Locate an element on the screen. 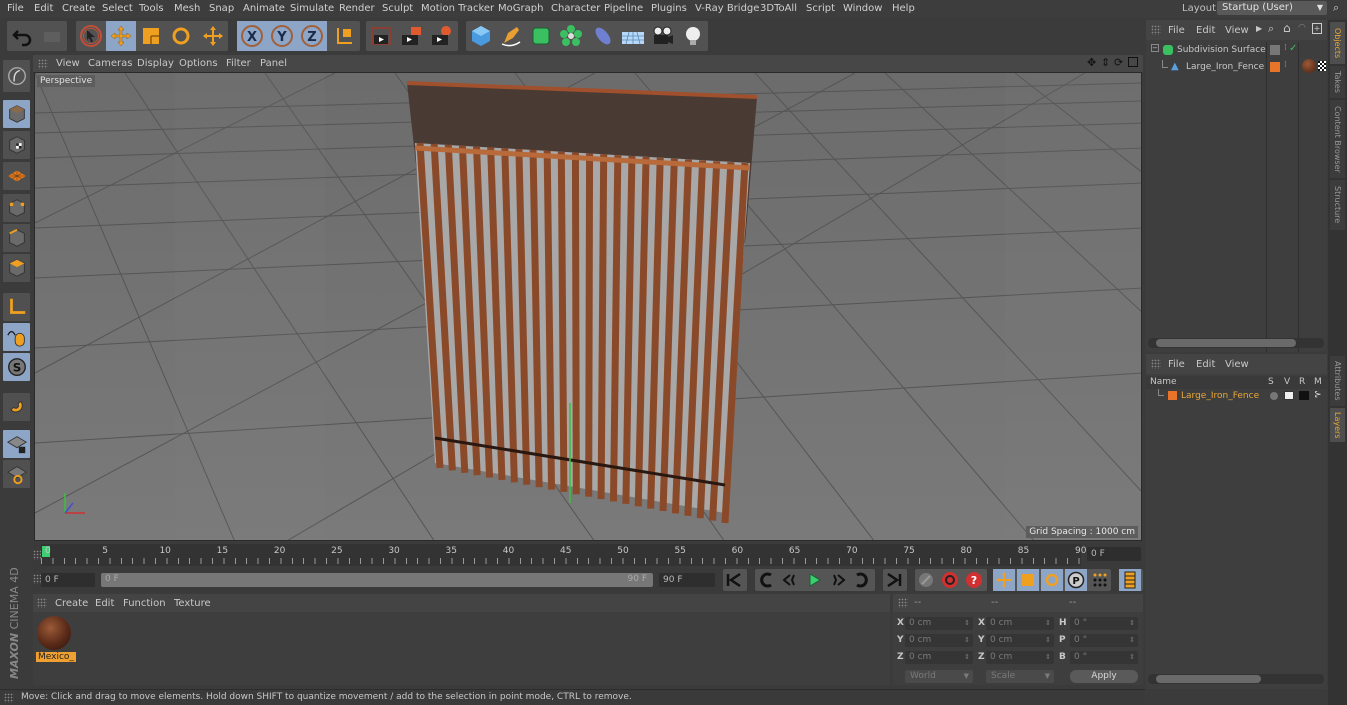  menu-create: Create is located at coordinates (78, 8).